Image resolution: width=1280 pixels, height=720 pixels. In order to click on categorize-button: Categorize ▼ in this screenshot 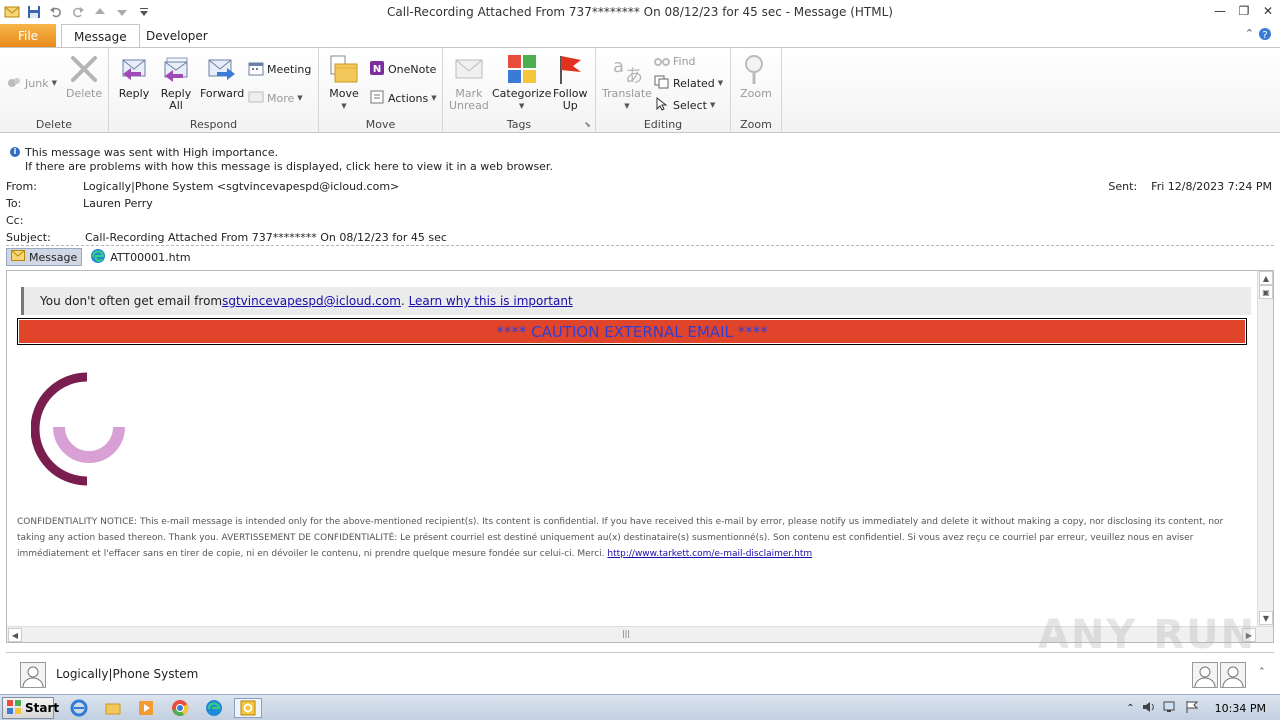, I will do `click(521, 82)`.